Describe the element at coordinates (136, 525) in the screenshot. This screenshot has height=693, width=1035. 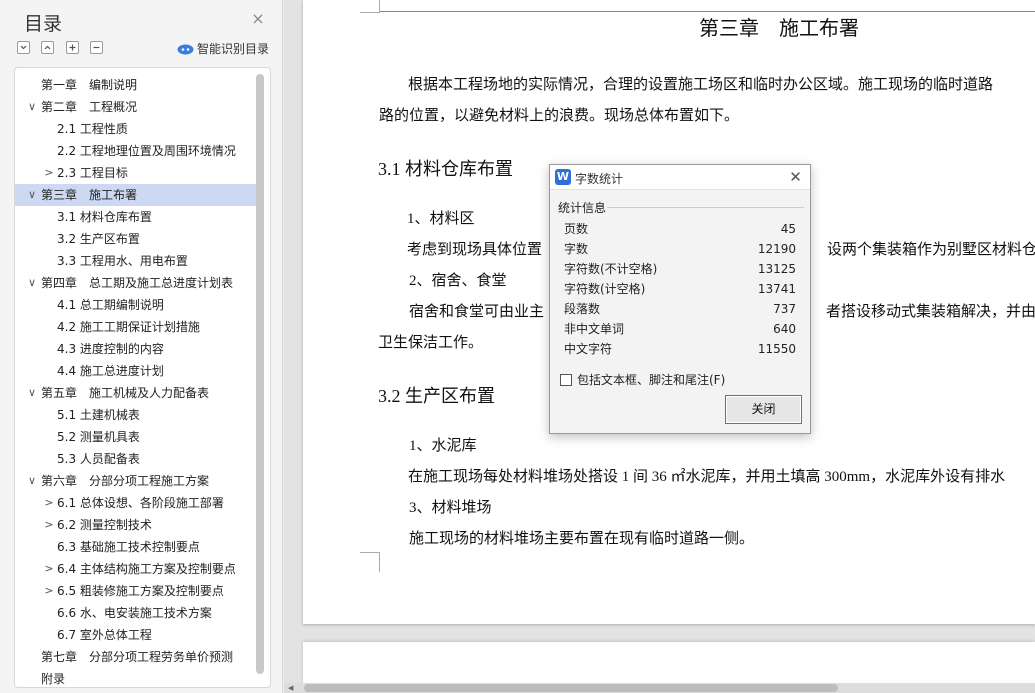
I see `toc-item: >6.2 测量控制技术` at that location.